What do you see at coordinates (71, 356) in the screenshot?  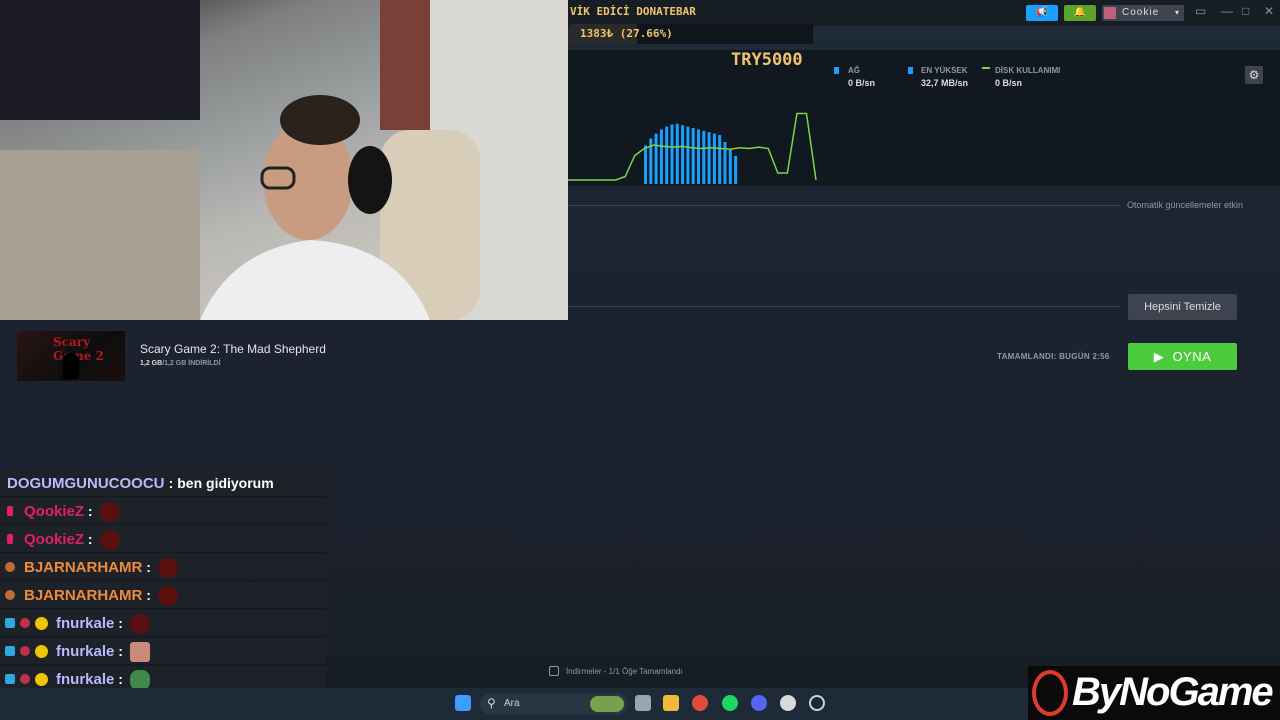 I see `game-thumbnail: Scary Game 2` at bounding box center [71, 356].